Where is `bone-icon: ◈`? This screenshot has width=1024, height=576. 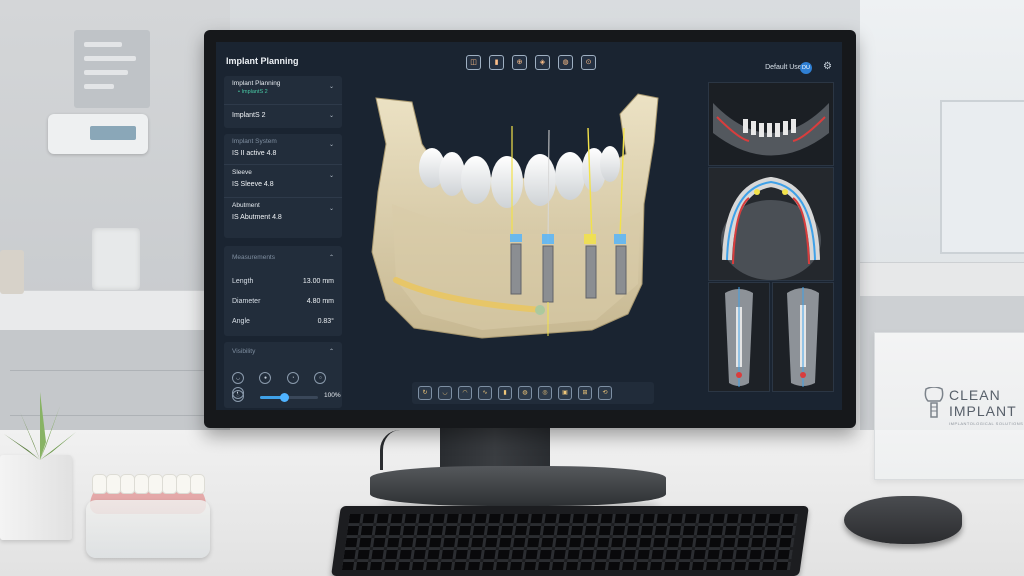
bone-icon: ◈ is located at coordinates (542, 62).